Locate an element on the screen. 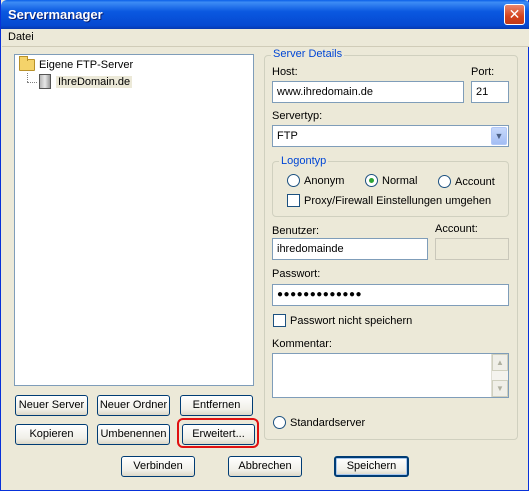 The width and height of the screenshot is (529, 491). tree-root-item: Eigene FTP-Server is located at coordinates (76, 63).